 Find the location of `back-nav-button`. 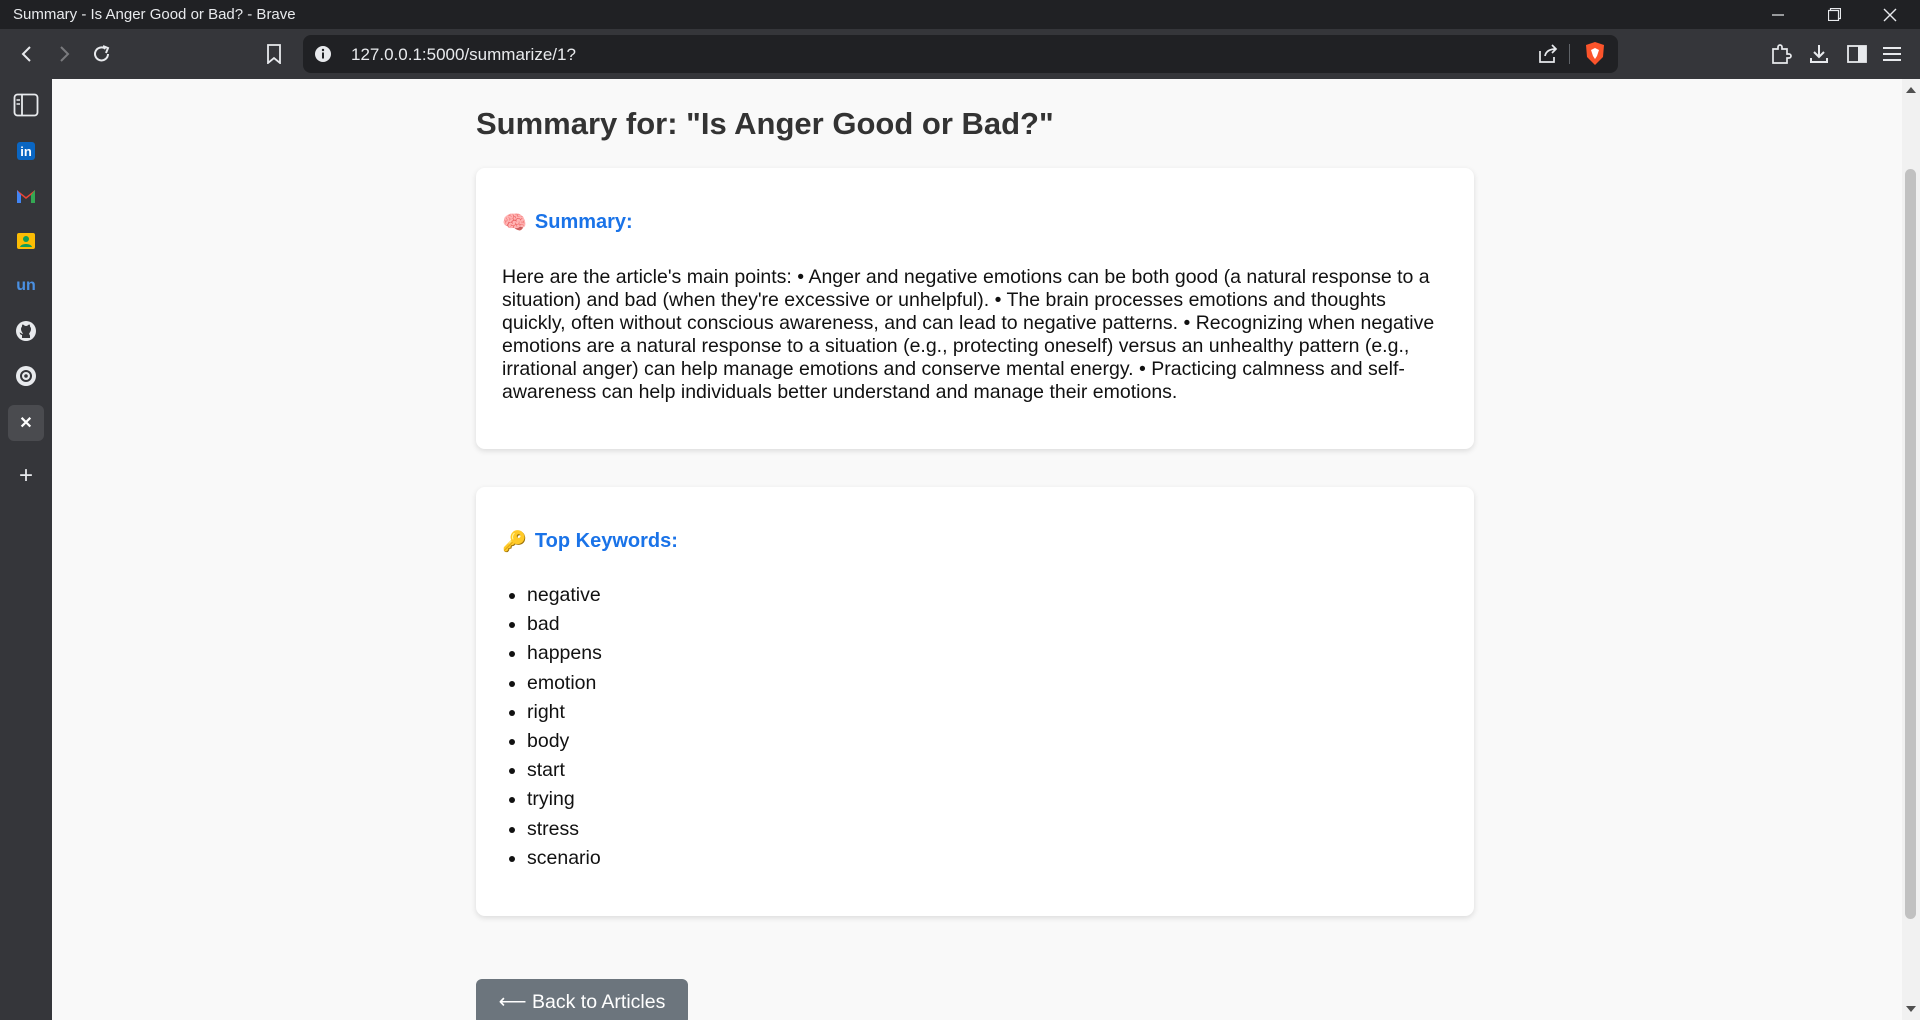

back-nav-button is located at coordinates (27, 54).